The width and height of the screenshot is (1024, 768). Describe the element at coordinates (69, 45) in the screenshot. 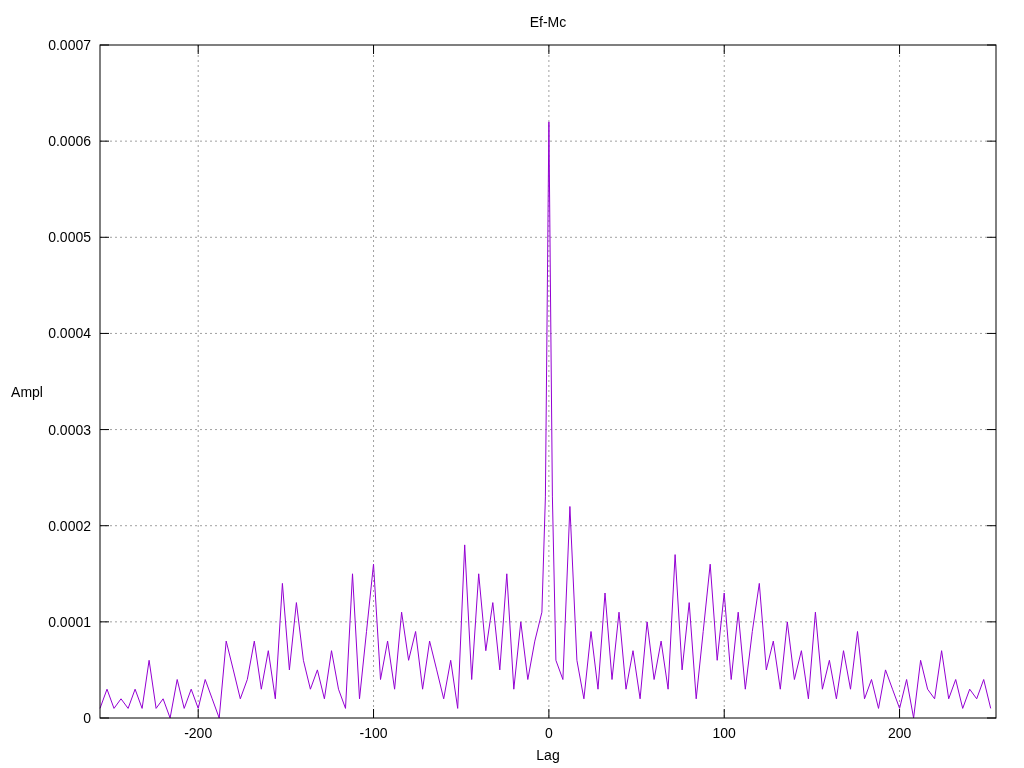

I see `tick-label: 0.0007` at that location.